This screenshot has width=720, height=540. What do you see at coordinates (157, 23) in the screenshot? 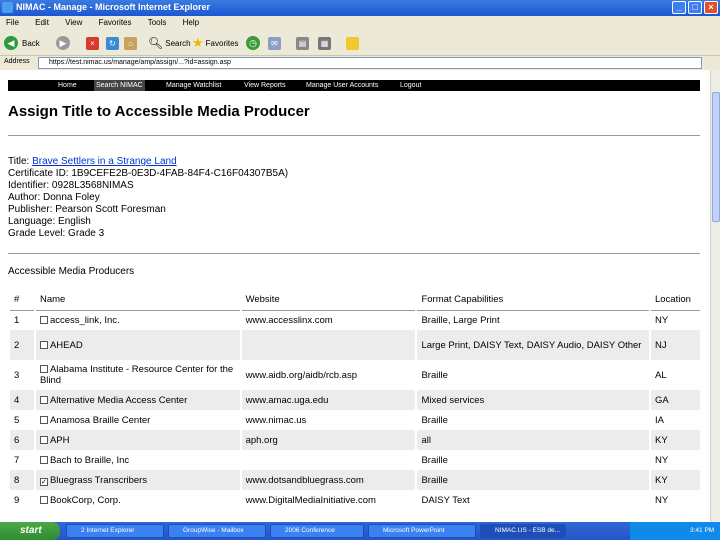
I see `menu-tools: Tools` at bounding box center [157, 23].